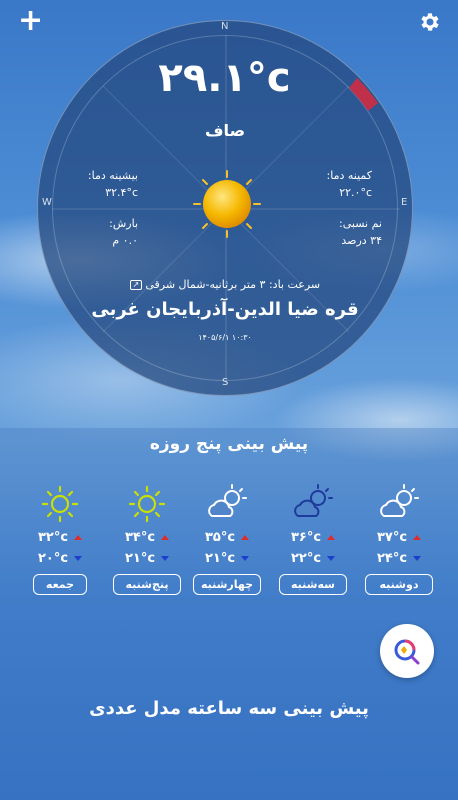 The width and height of the screenshot is (458, 800). I want to click on max-temp-label: بیشینه دما:, so click(112, 175).